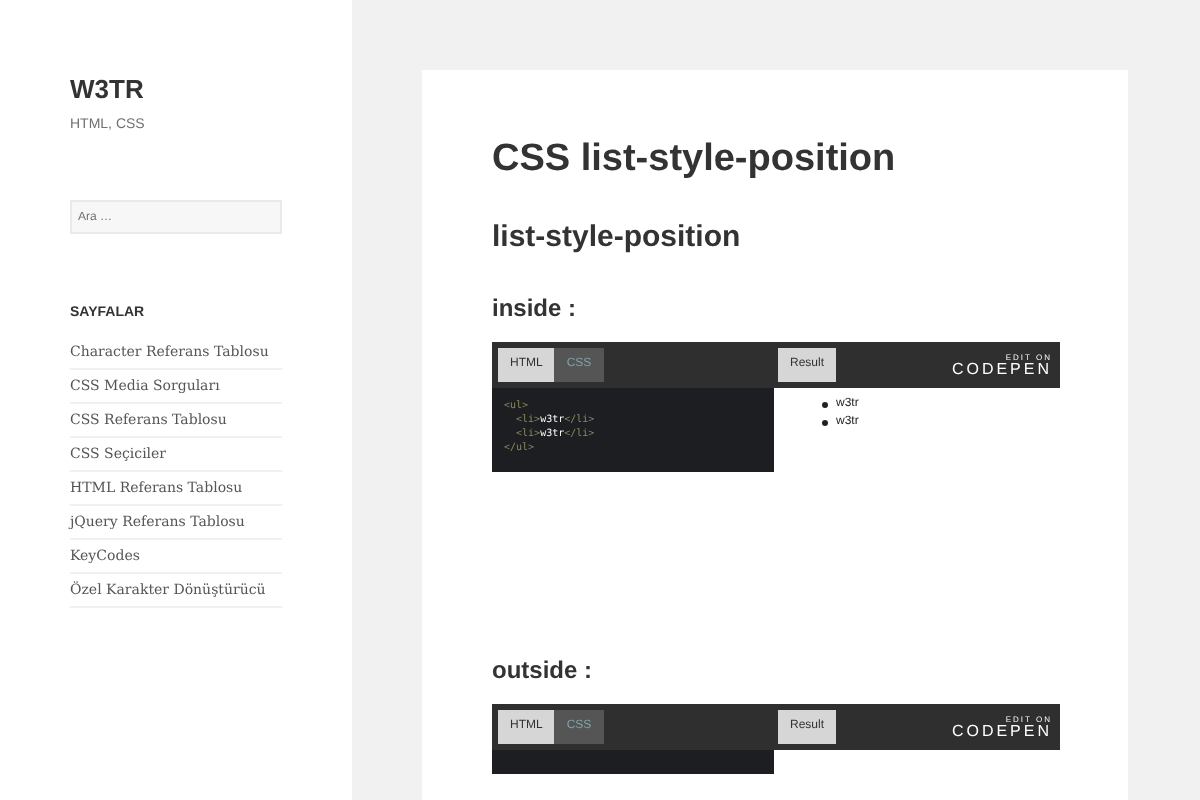 The image size is (1200, 800). What do you see at coordinates (176, 89) in the screenshot?
I see `site-title: W3TR` at bounding box center [176, 89].